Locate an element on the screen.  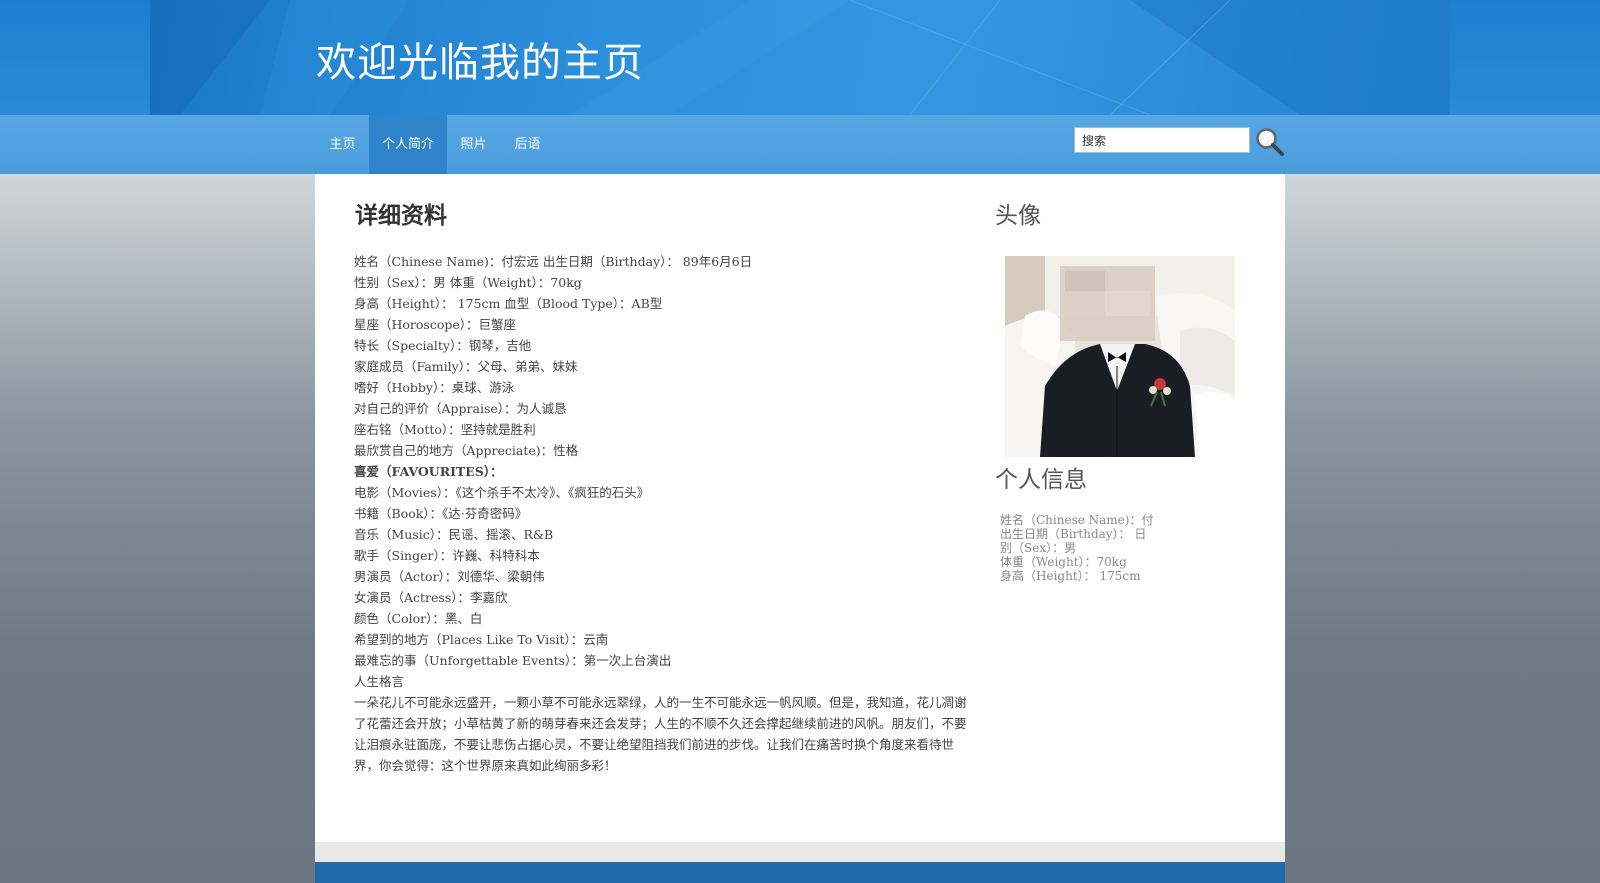
detail-sex-weight: 性别（Sex）：男 体重（Weight）：70kg is located at coordinates (468, 282).